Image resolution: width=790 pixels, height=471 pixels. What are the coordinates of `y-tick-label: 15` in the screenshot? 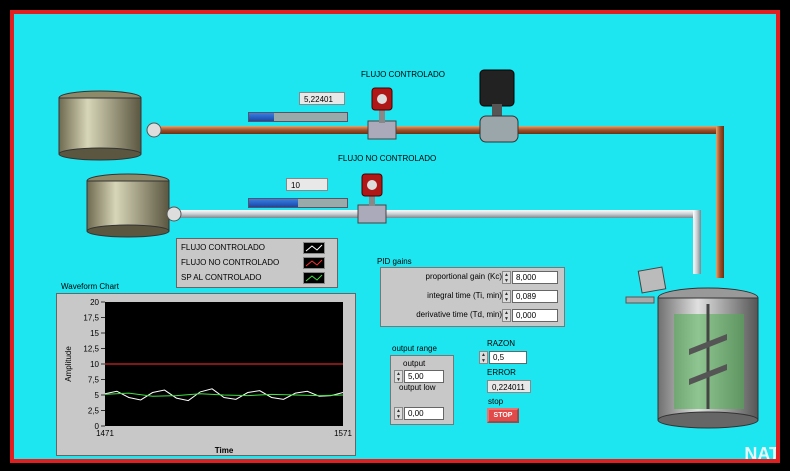 It's located at (94, 333).